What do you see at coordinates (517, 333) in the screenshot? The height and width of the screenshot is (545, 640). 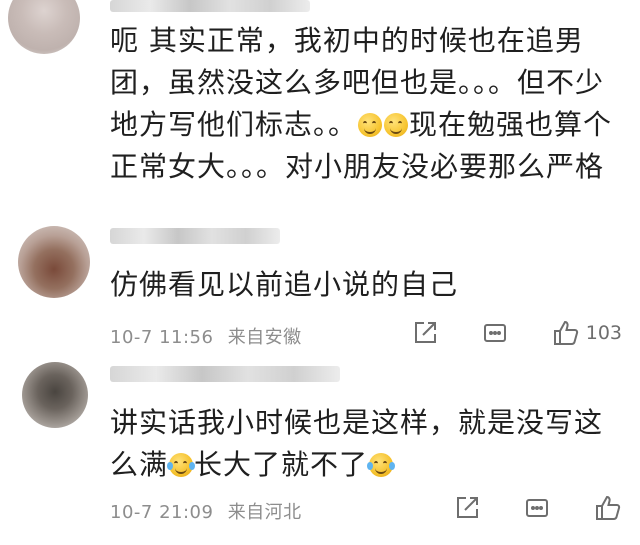 I see `comment-actions: 103` at bounding box center [517, 333].